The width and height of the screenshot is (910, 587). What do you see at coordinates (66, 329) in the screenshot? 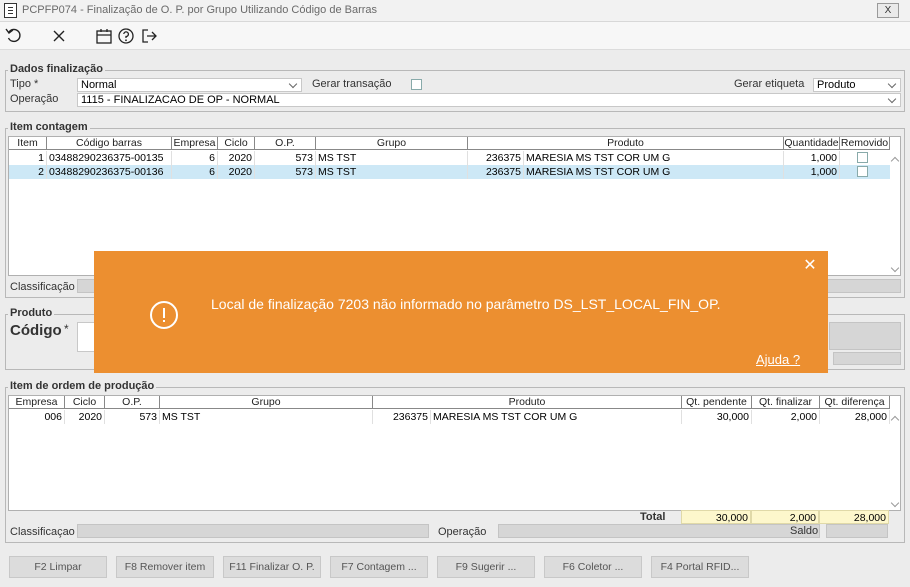
I see `codigo-required-mark: *` at bounding box center [66, 329].